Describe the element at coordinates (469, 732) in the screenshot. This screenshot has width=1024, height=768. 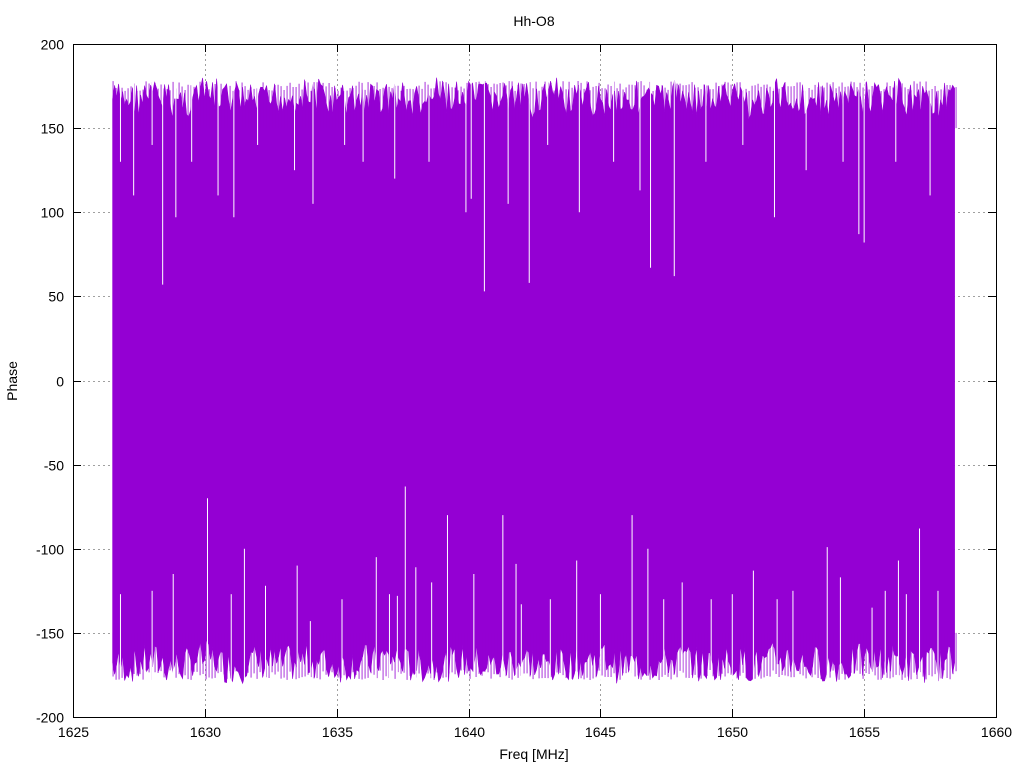
I see `x-tick-label: 1640` at that location.